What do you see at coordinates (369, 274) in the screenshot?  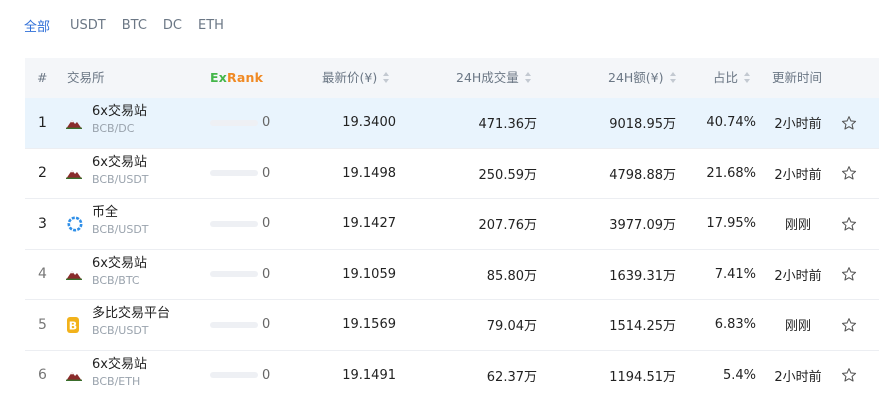 I see `latest-price: 19.1059` at bounding box center [369, 274].